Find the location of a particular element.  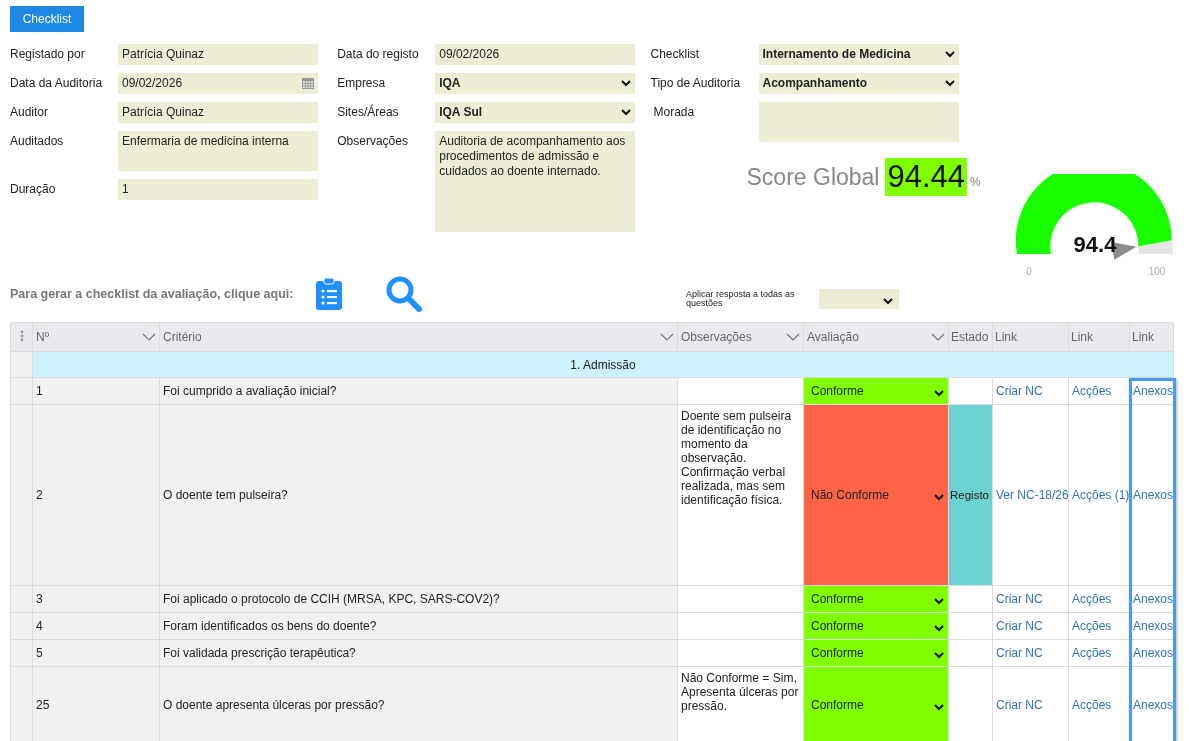

table-cell: Doente sem pulseira de identificação no momento da observação. Confirmação verbal realizada, mas sem identificação física. is located at coordinates (740, 495).